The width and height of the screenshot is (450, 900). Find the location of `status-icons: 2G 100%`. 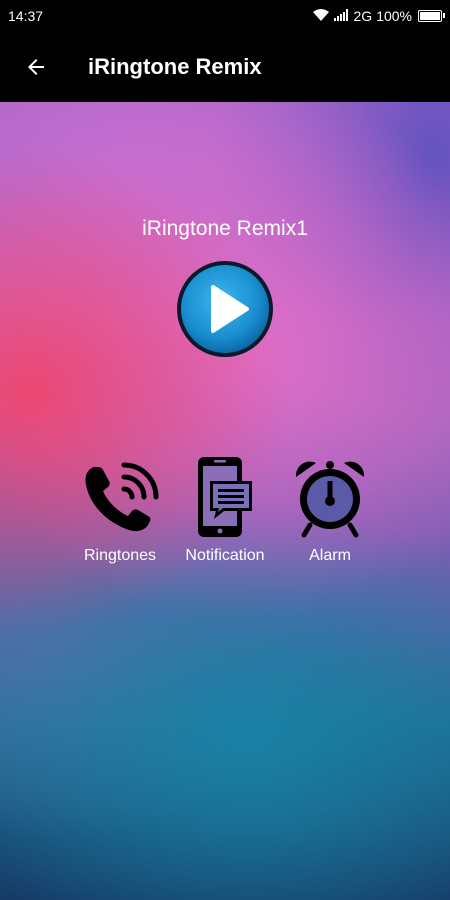

status-icons: 2G 100% is located at coordinates (378, 16).